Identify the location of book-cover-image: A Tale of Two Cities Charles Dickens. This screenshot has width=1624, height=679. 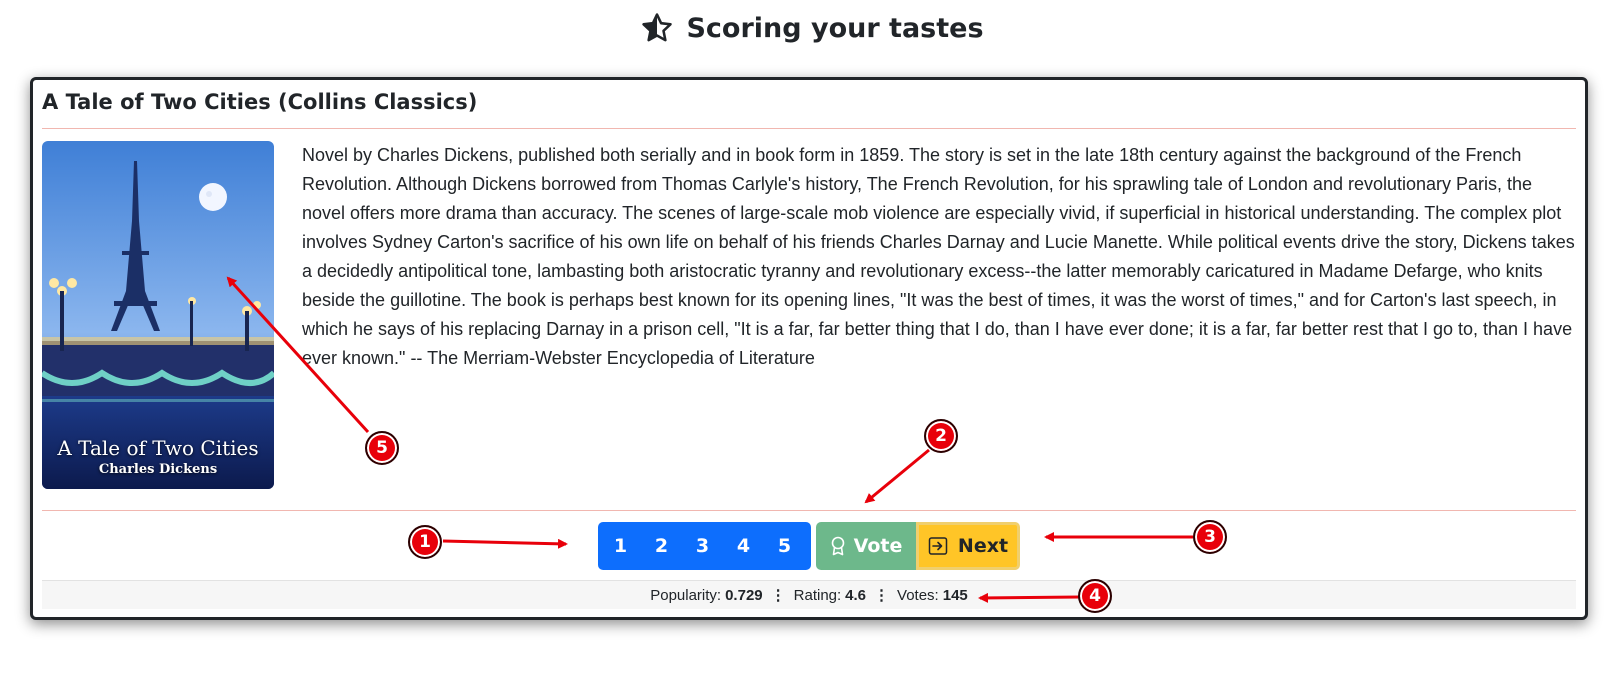
(158, 315).